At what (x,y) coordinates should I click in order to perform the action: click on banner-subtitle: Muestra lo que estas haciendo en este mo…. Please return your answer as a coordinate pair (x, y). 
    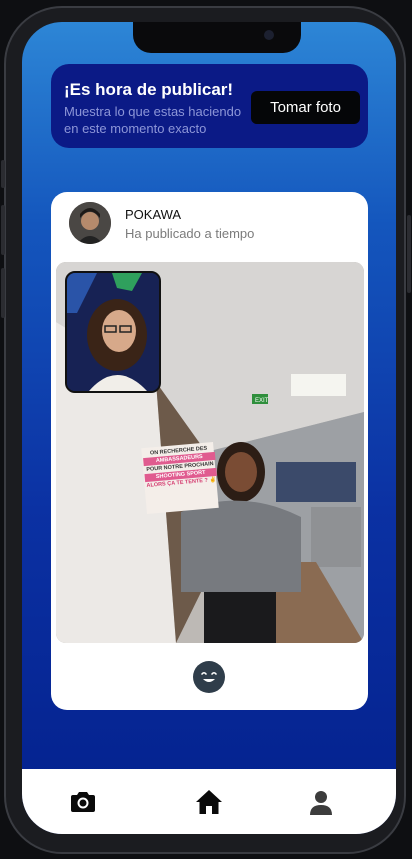
    Looking at the image, I should click on (153, 120).